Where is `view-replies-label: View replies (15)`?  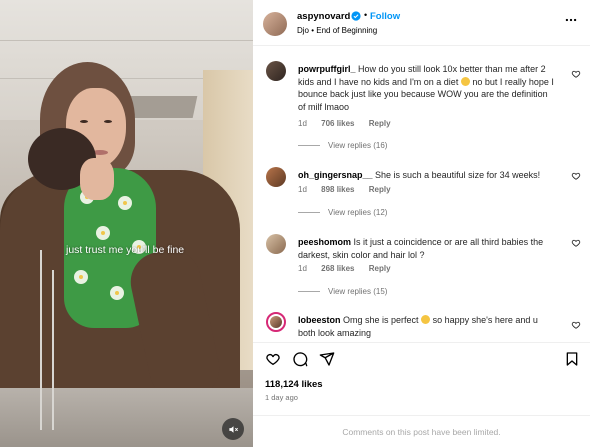
view-replies-label: View replies (15) is located at coordinates (358, 291).